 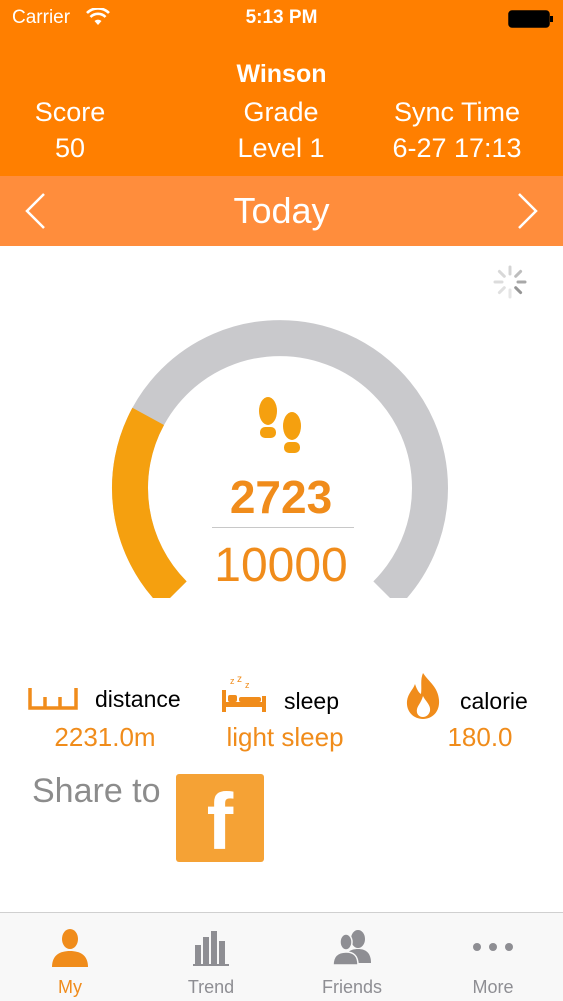 I want to click on ruler-icon, so click(x=53, y=699).